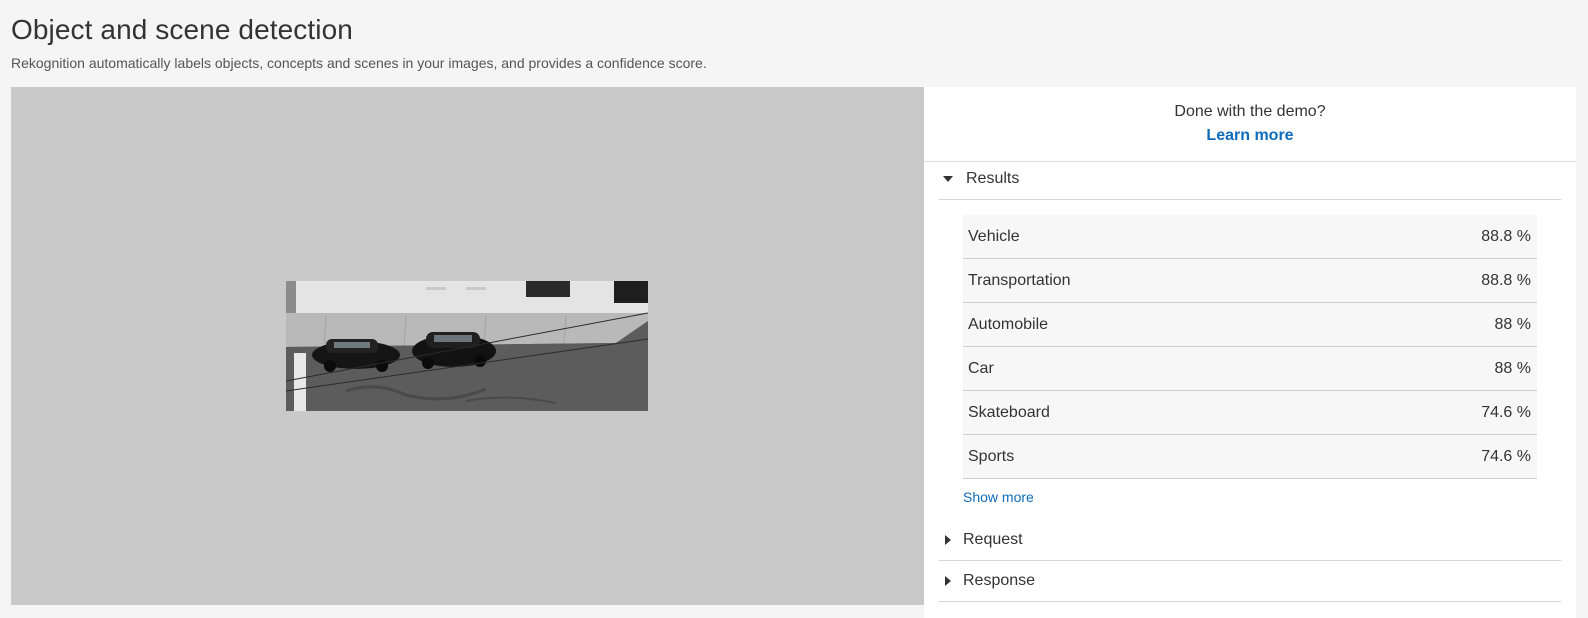 The height and width of the screenshot is (618, 1588). What do you see at coordinates (1249, 136) in the screenshot?
I see `learn-more-link: Learn more` at bounding box center [1249, 136].